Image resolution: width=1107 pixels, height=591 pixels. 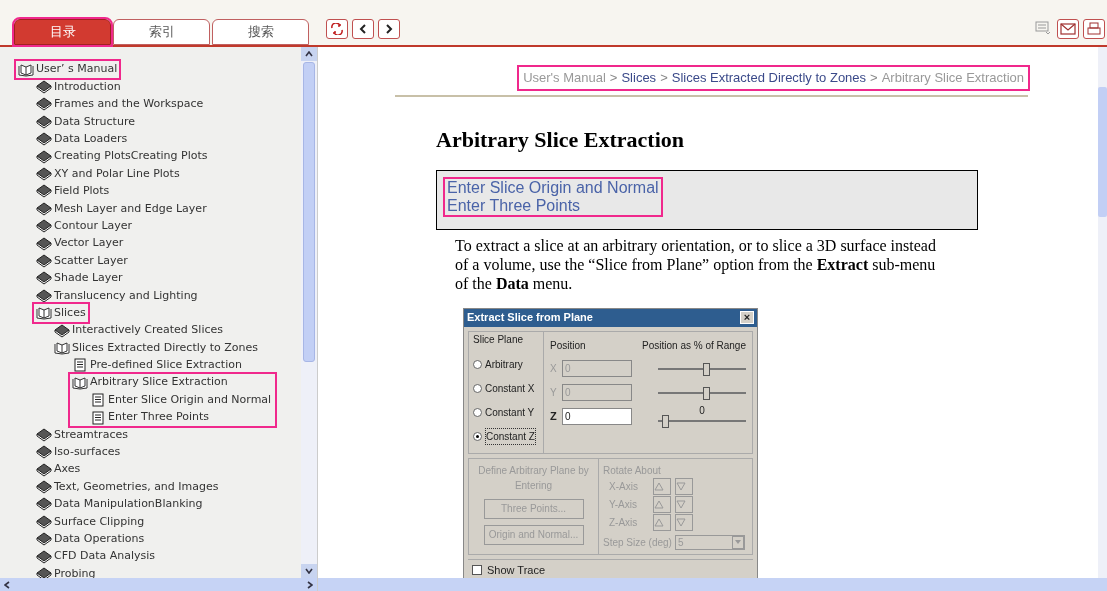 What do you see at coordinates (504, 365) in the screenshot?
I see `radio-label: Arbitrary` at bounding box center [504, 365].